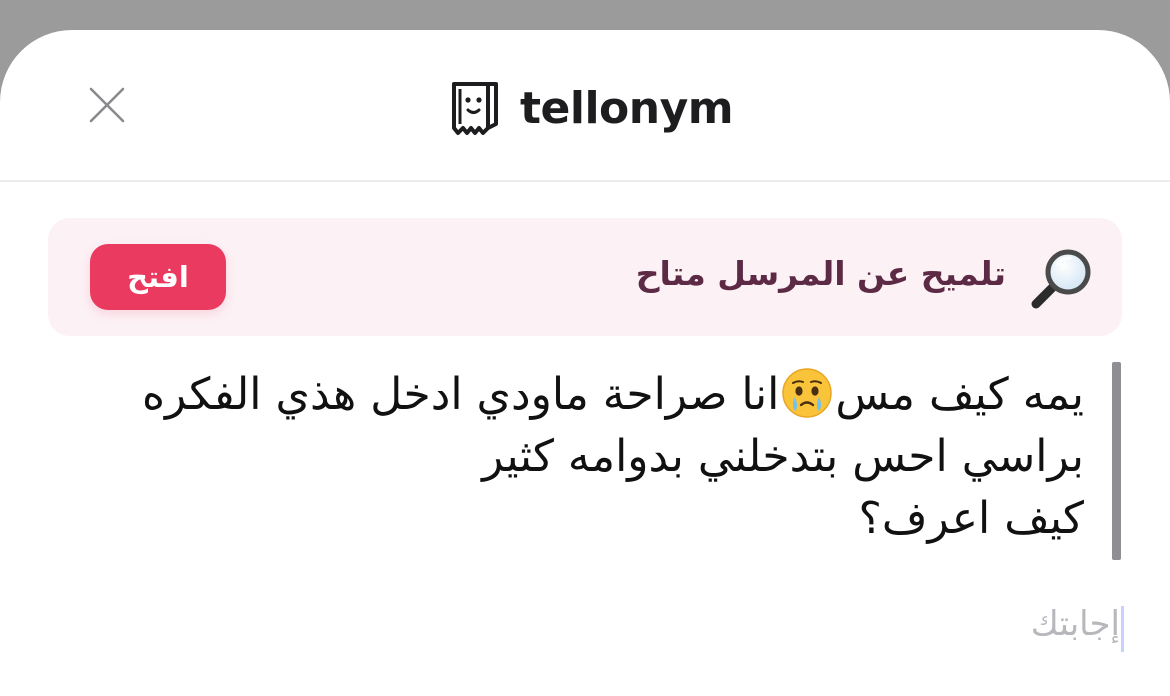 This screenshot has width=1170, height=696. Describe the element at coordinates (959, 394) in the screenshot. I see `question-line-1-start: يمه كيف مس` at that location.